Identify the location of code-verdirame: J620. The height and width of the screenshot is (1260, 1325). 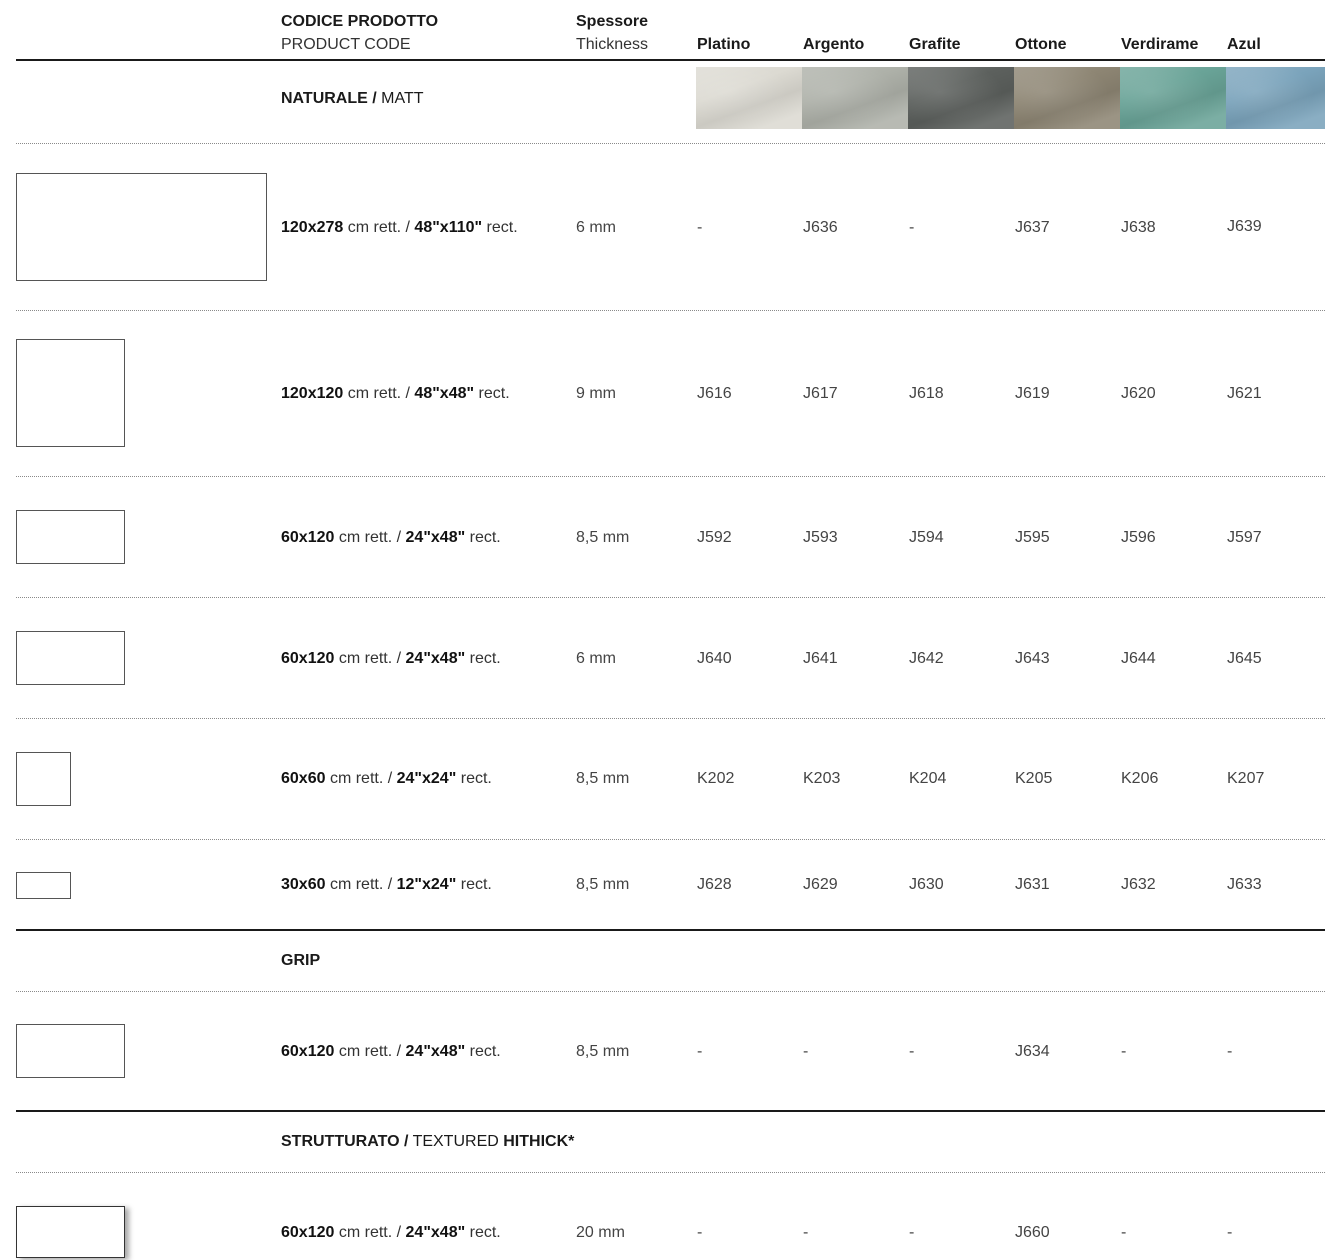
(1138, 393).